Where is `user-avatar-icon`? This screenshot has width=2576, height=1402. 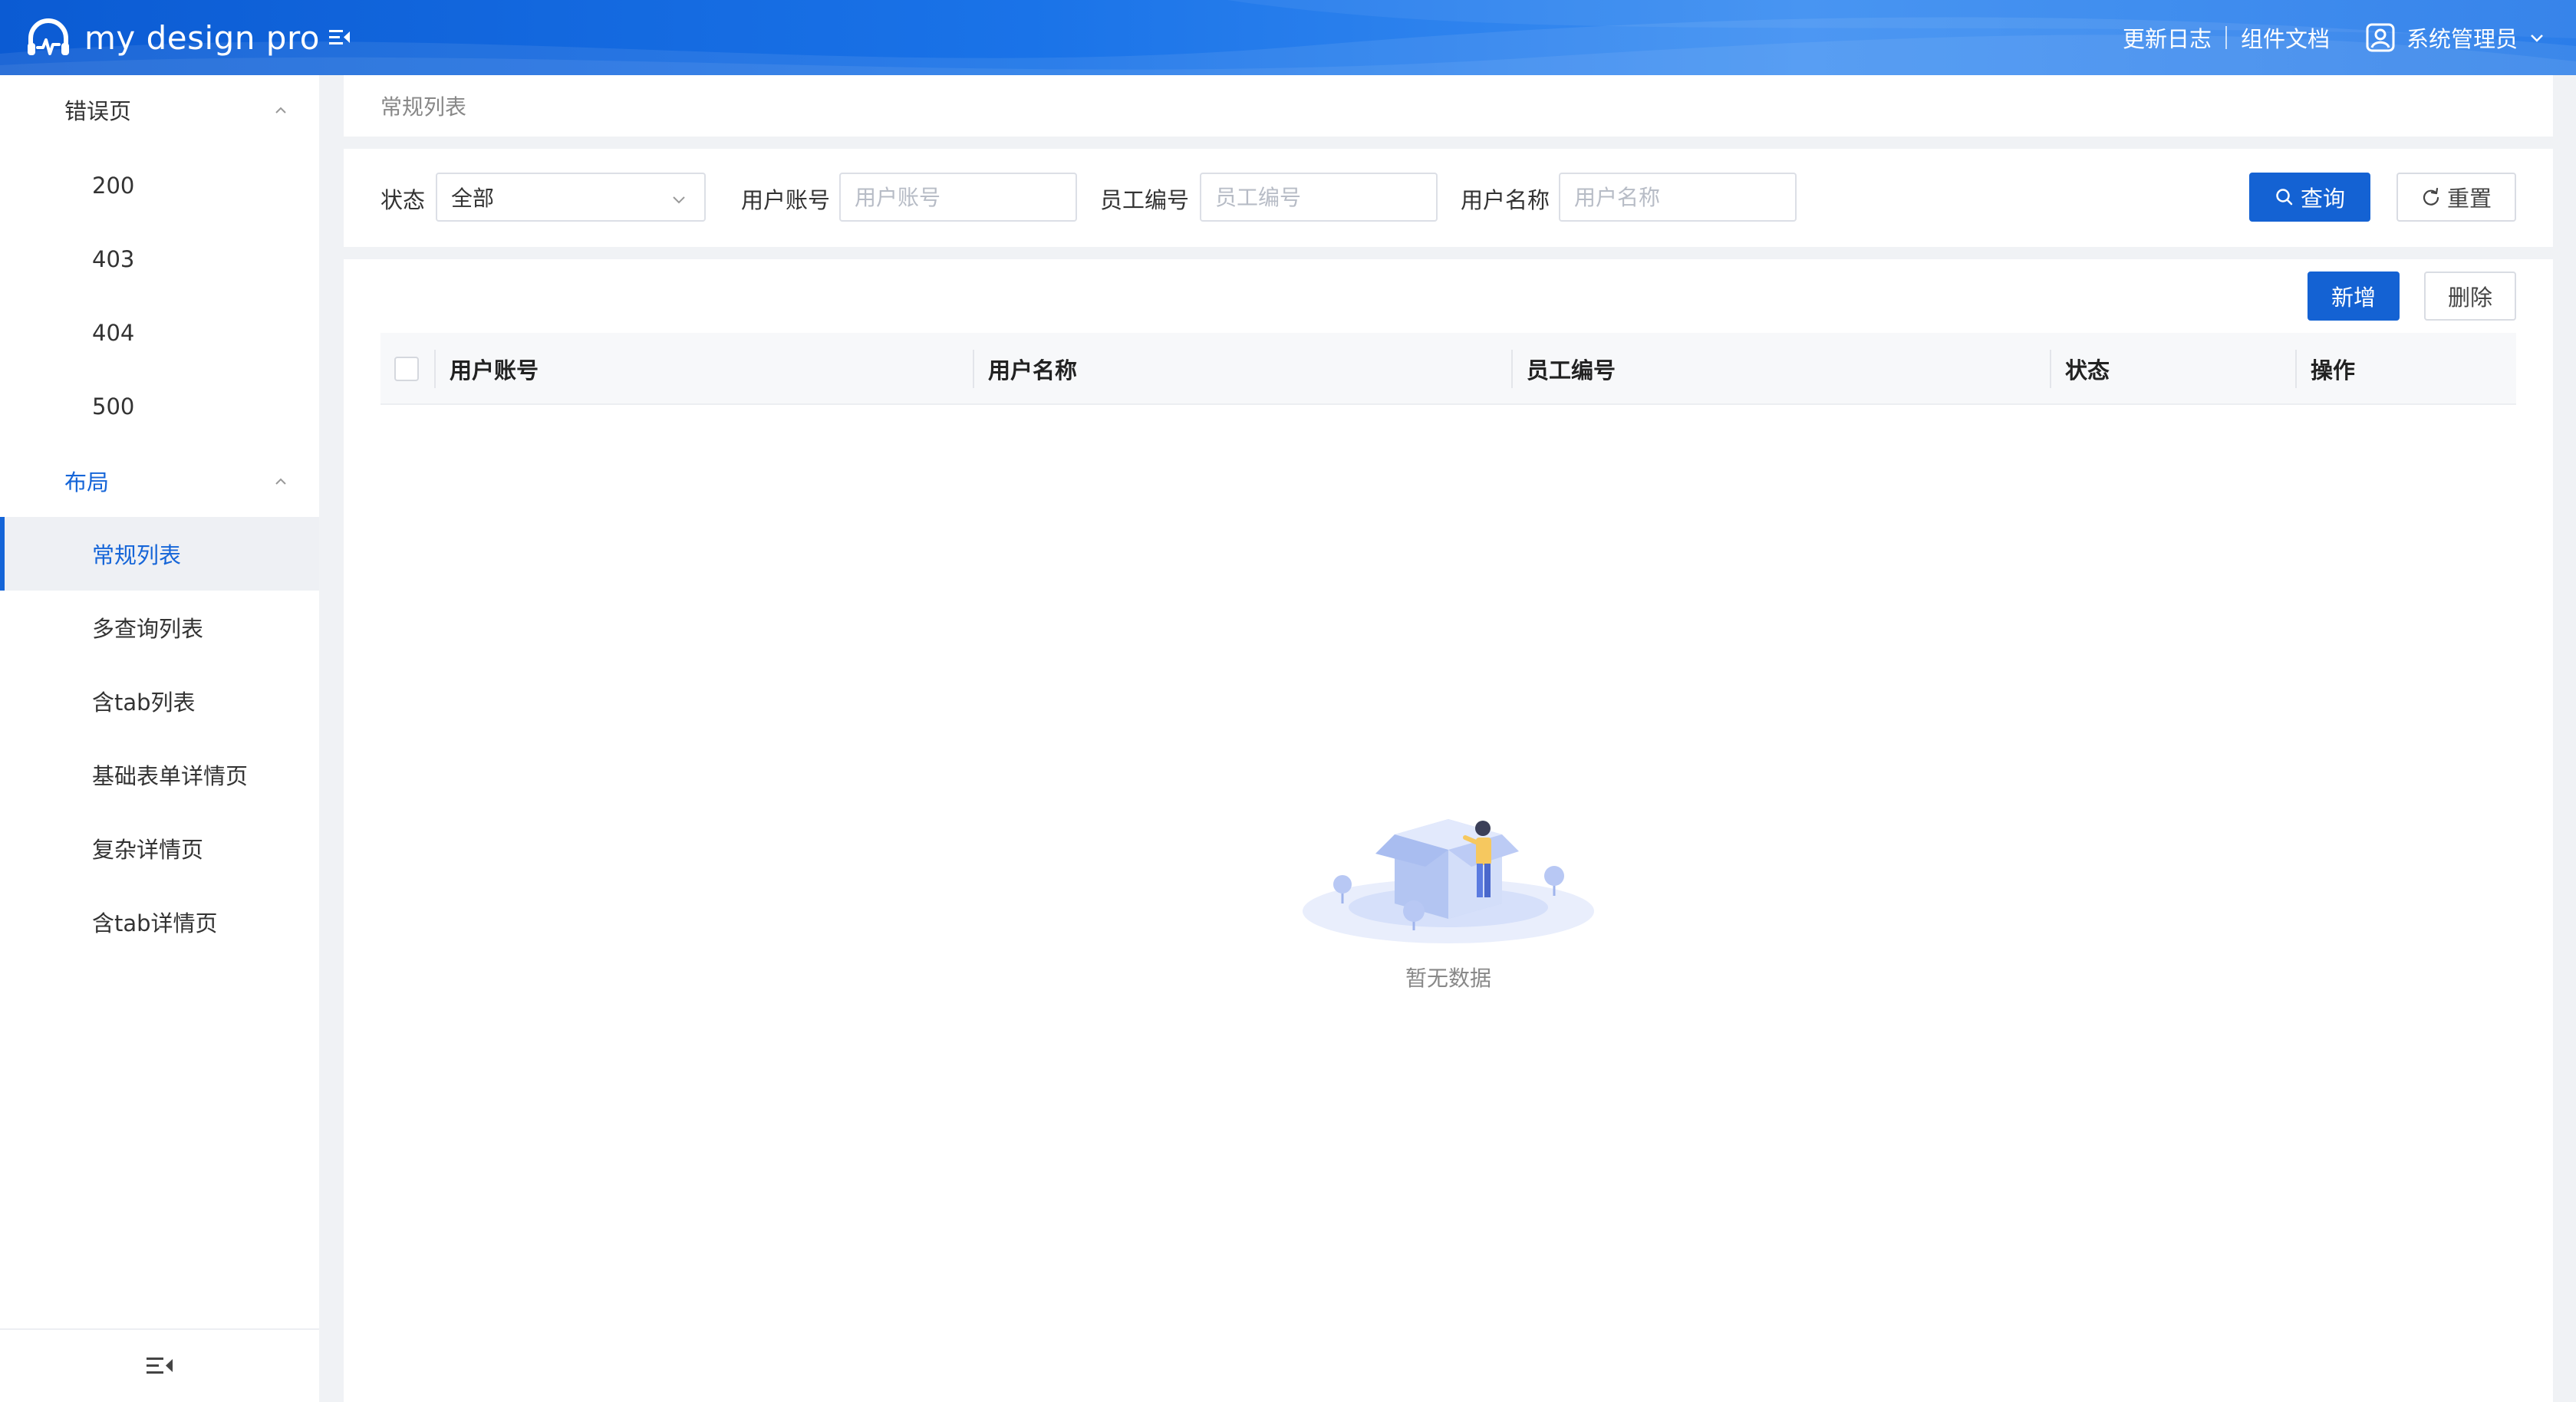 user-avatar-icon is located at coordinates (2380, 37).